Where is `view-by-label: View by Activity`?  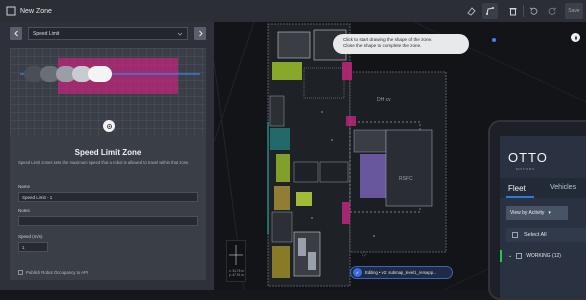 view-by-label: View by Activity is located at coordinates (527, 213).